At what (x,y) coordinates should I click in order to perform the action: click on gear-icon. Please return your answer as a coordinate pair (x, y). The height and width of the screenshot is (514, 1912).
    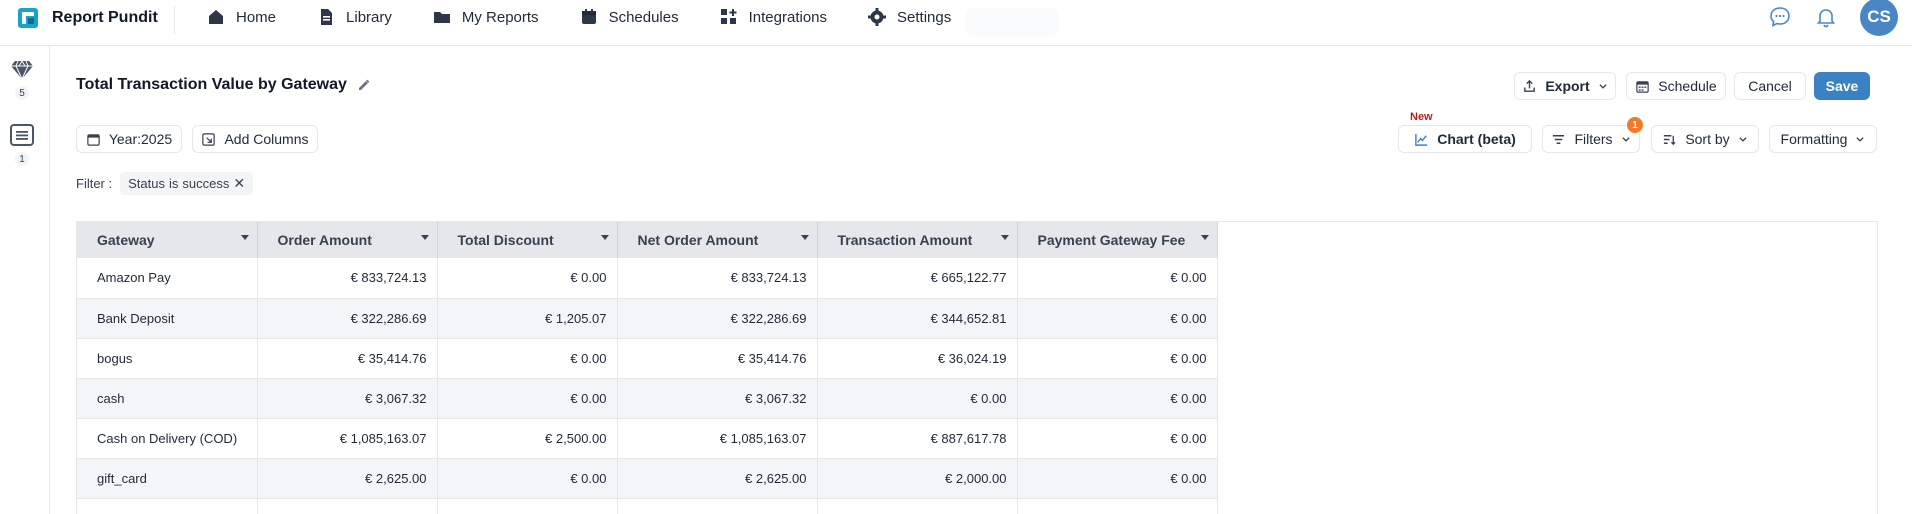
    Looking at the image, I should click on (877, 17).